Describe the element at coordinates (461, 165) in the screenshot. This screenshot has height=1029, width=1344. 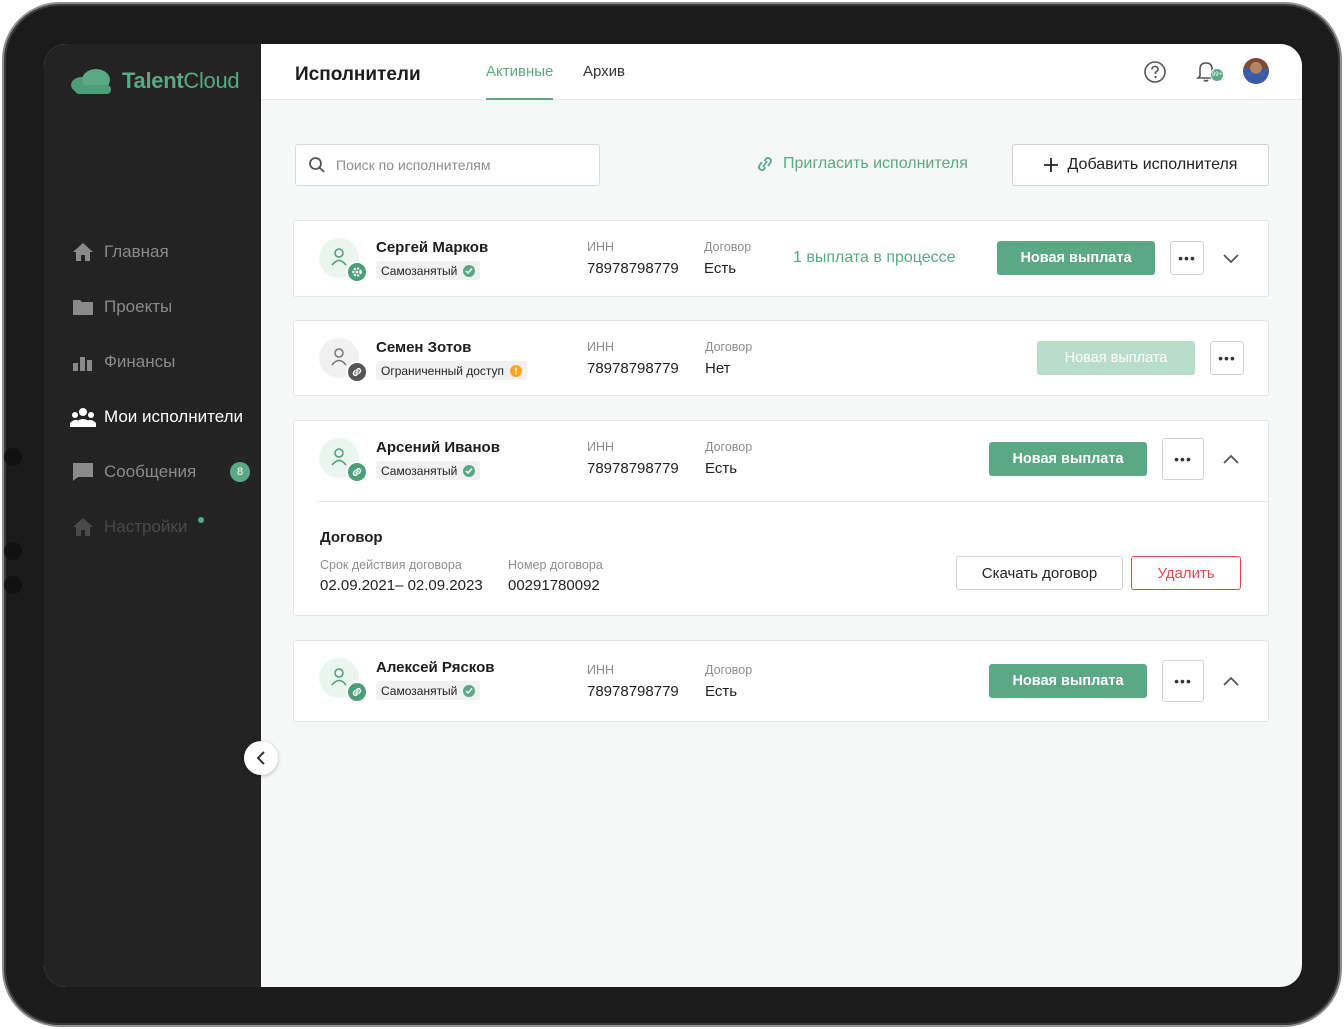
I see `search-input` at that location.